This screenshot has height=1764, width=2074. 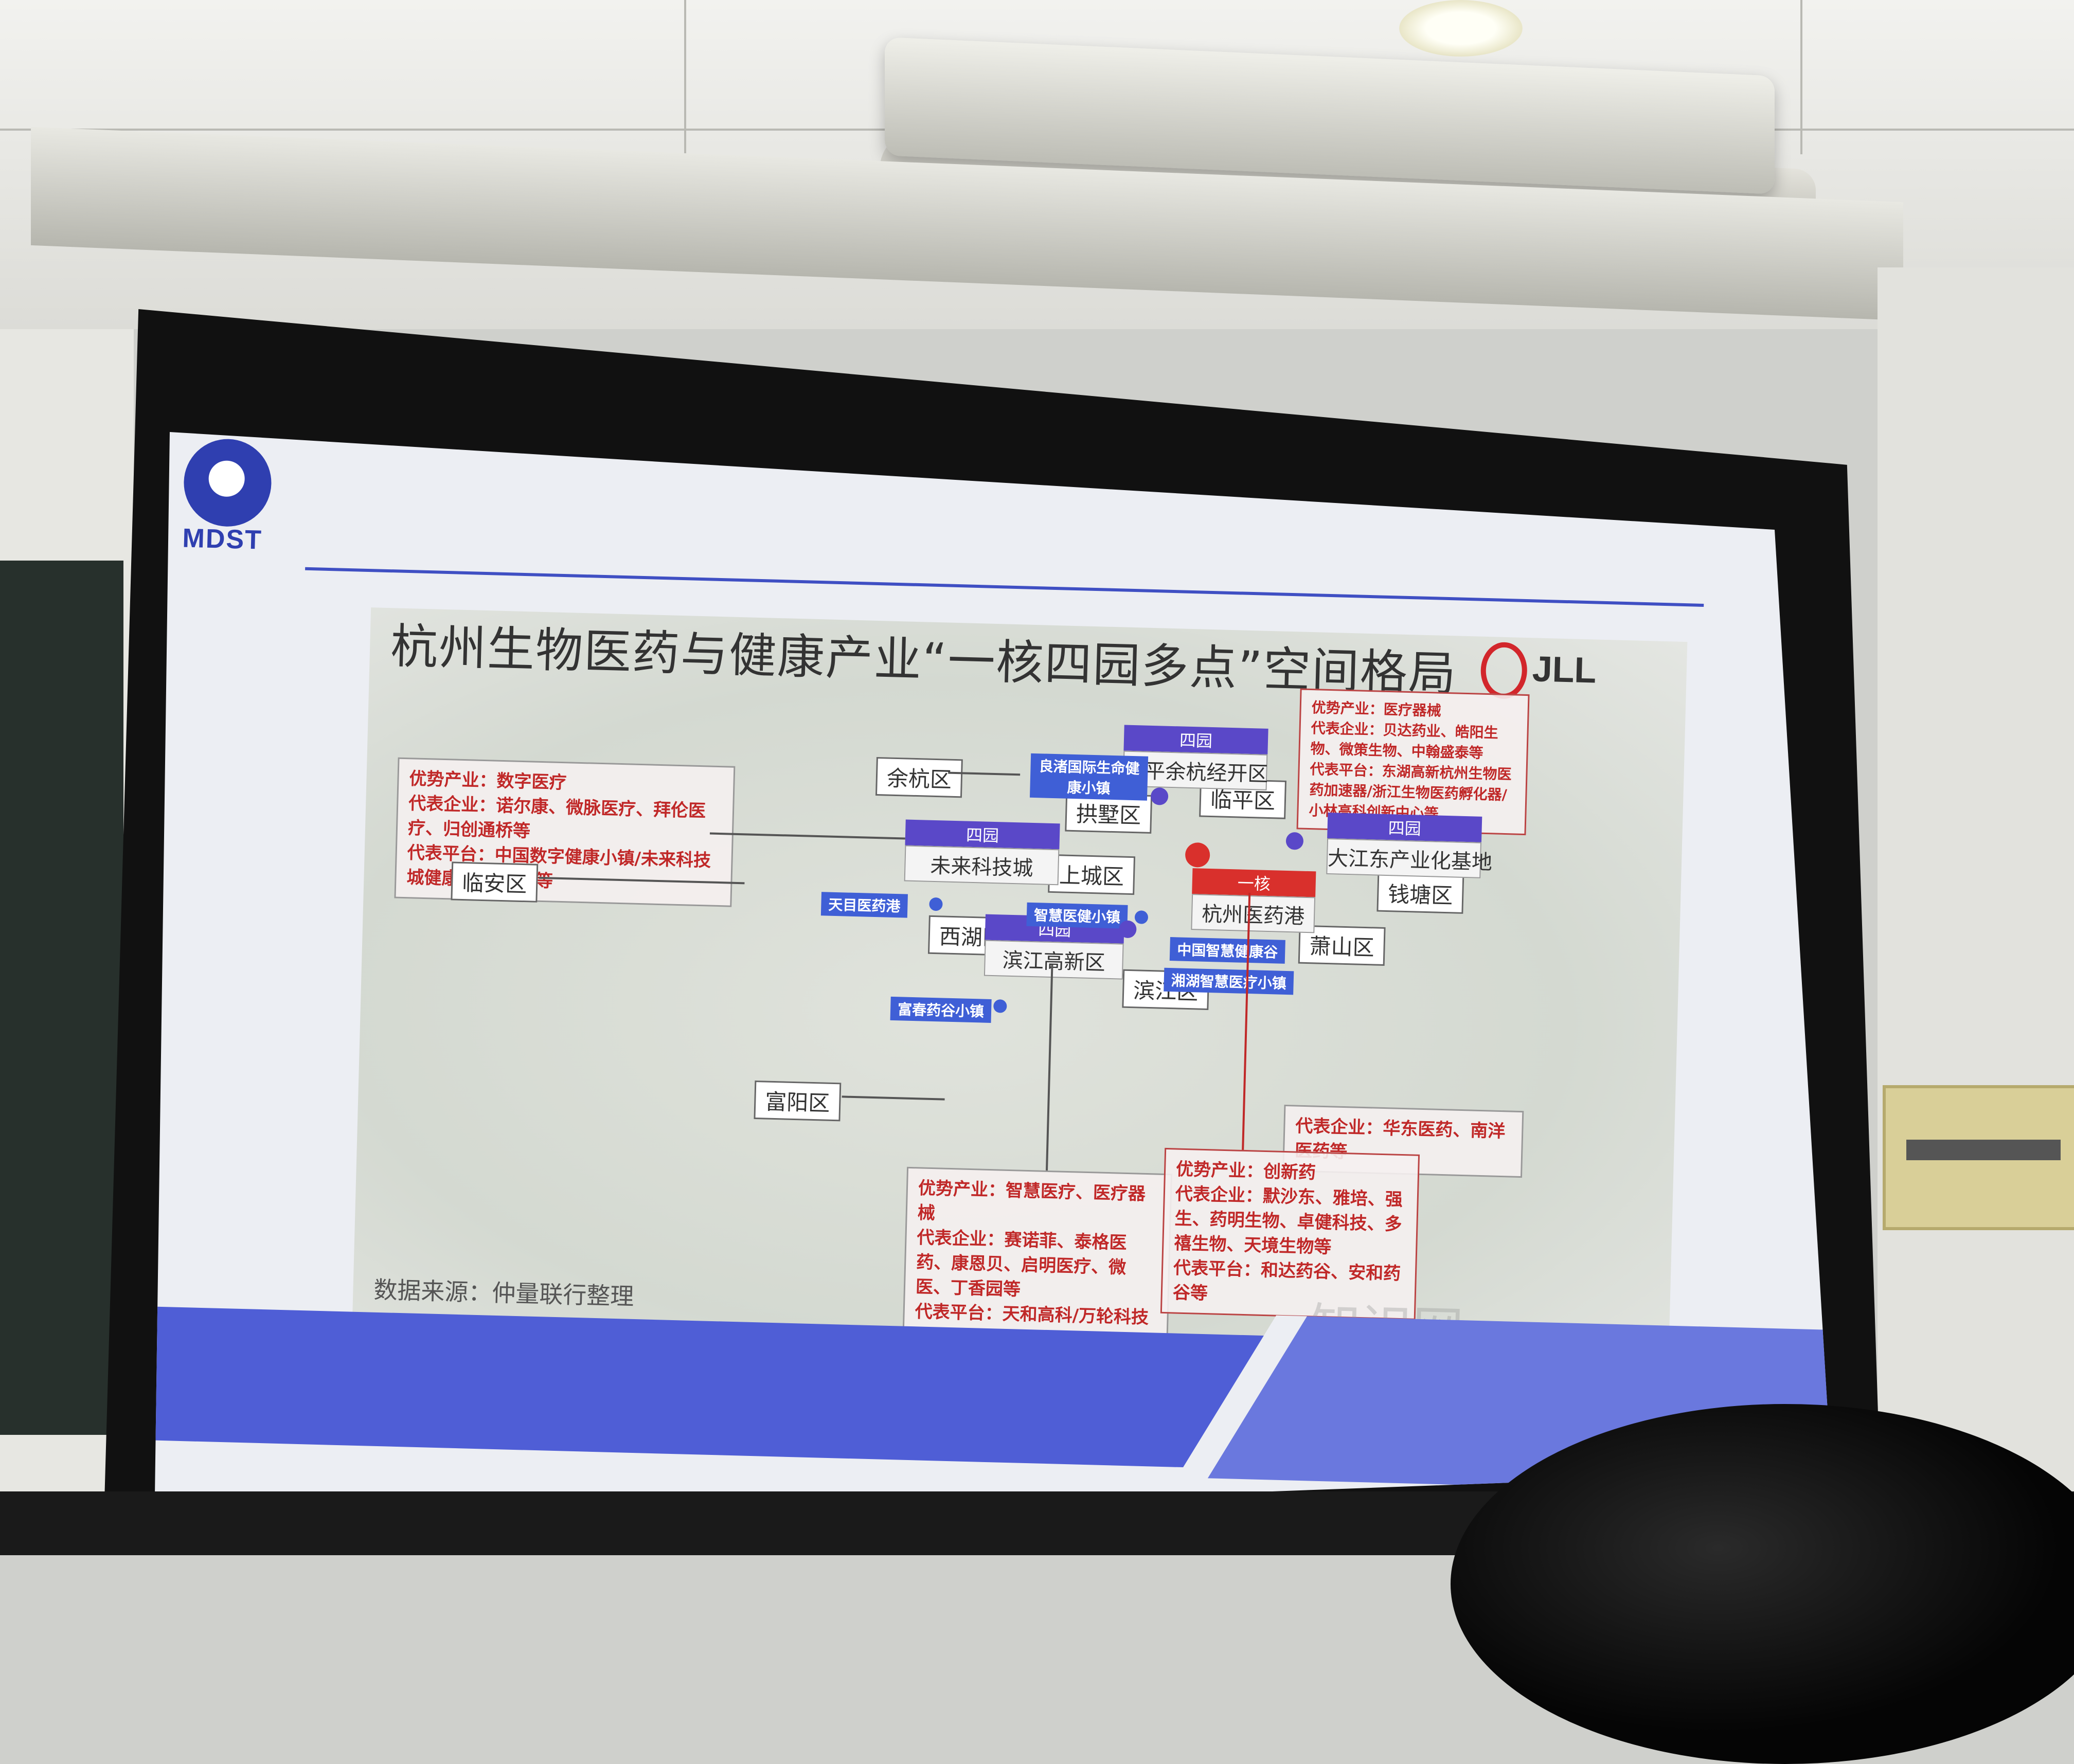 What do you see at coordinates (864, 905) in the screenshot?
I see `town-tianmu: 天目医药港` at bounding box center [864, 905].